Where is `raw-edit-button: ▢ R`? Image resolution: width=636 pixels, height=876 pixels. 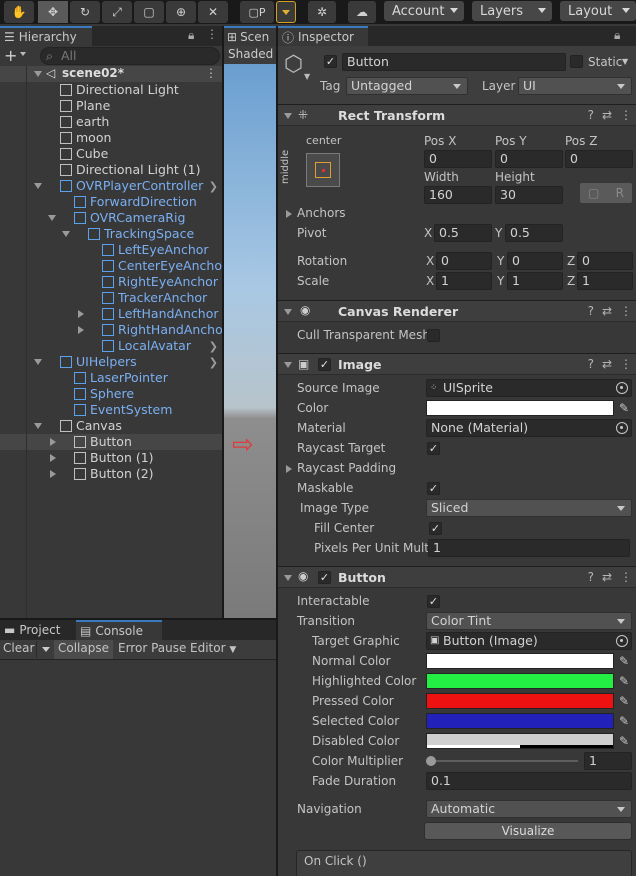
raw-edit-button: ▢ R is located at coordinates (606, 193).